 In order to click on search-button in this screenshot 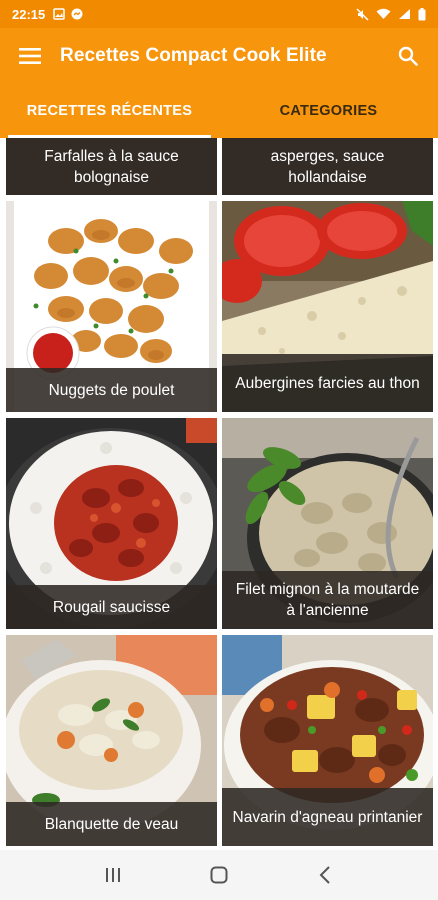, I will do `click(408, 56)`.